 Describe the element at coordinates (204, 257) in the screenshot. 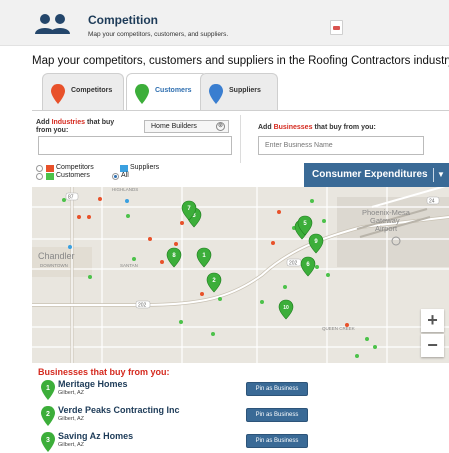

I see `map-pin-1: 1` at that location.